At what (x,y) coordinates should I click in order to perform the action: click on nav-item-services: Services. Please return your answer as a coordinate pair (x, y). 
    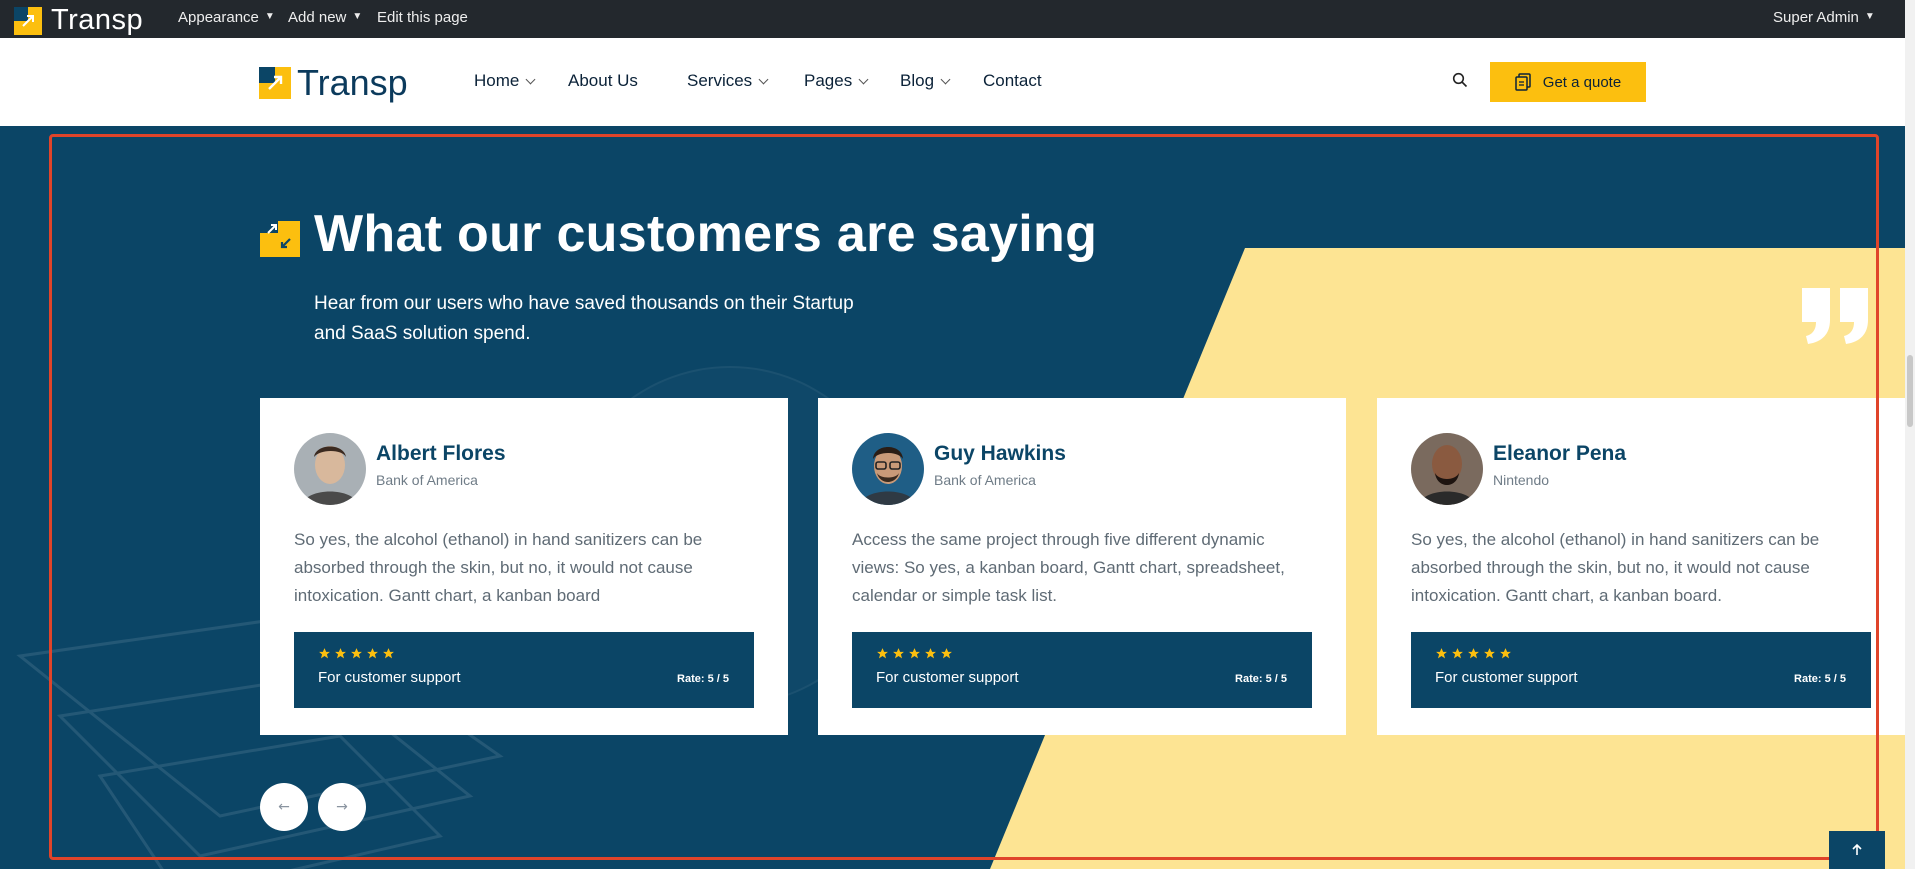
    Looking at the image, I should click on (728, 81).